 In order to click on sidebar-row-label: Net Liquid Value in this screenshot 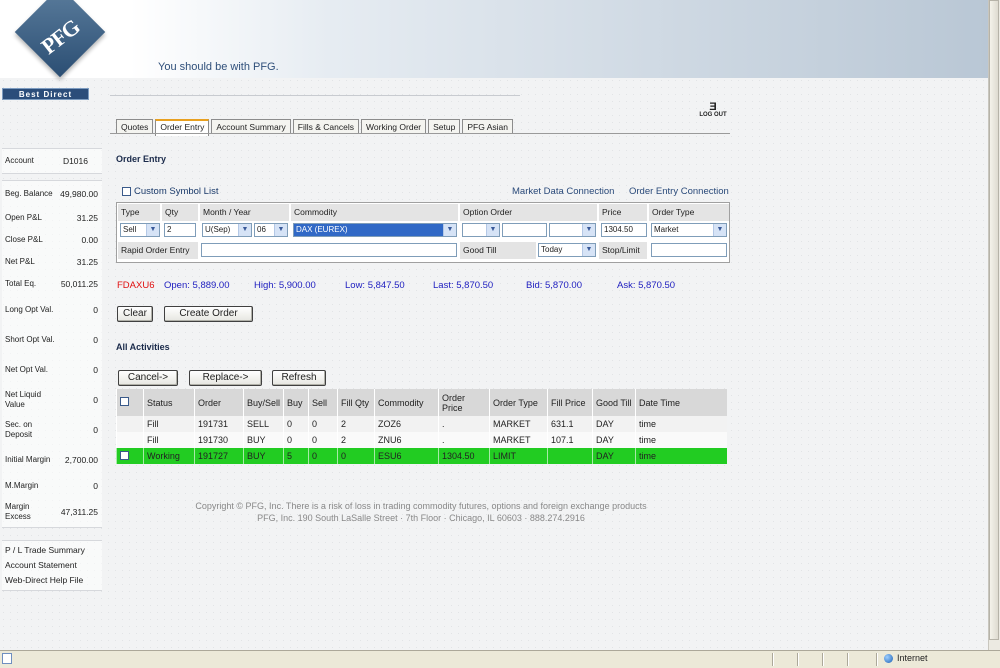, I will do `click(23, 399)`.